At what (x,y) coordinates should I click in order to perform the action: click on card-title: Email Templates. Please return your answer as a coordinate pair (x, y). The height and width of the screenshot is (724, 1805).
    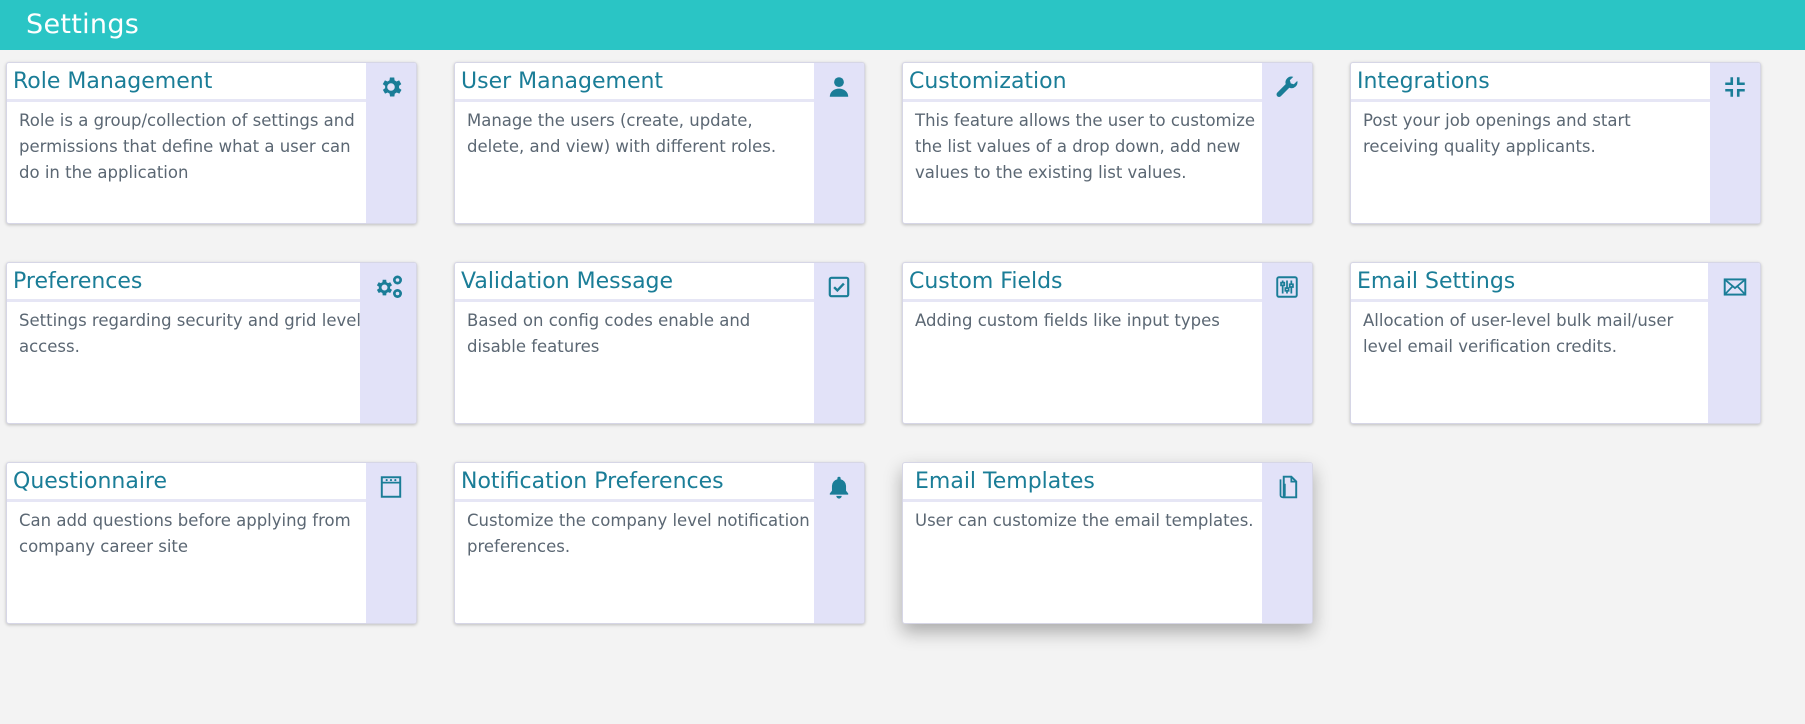
    Looking at the image, I should click on (1005, 481).